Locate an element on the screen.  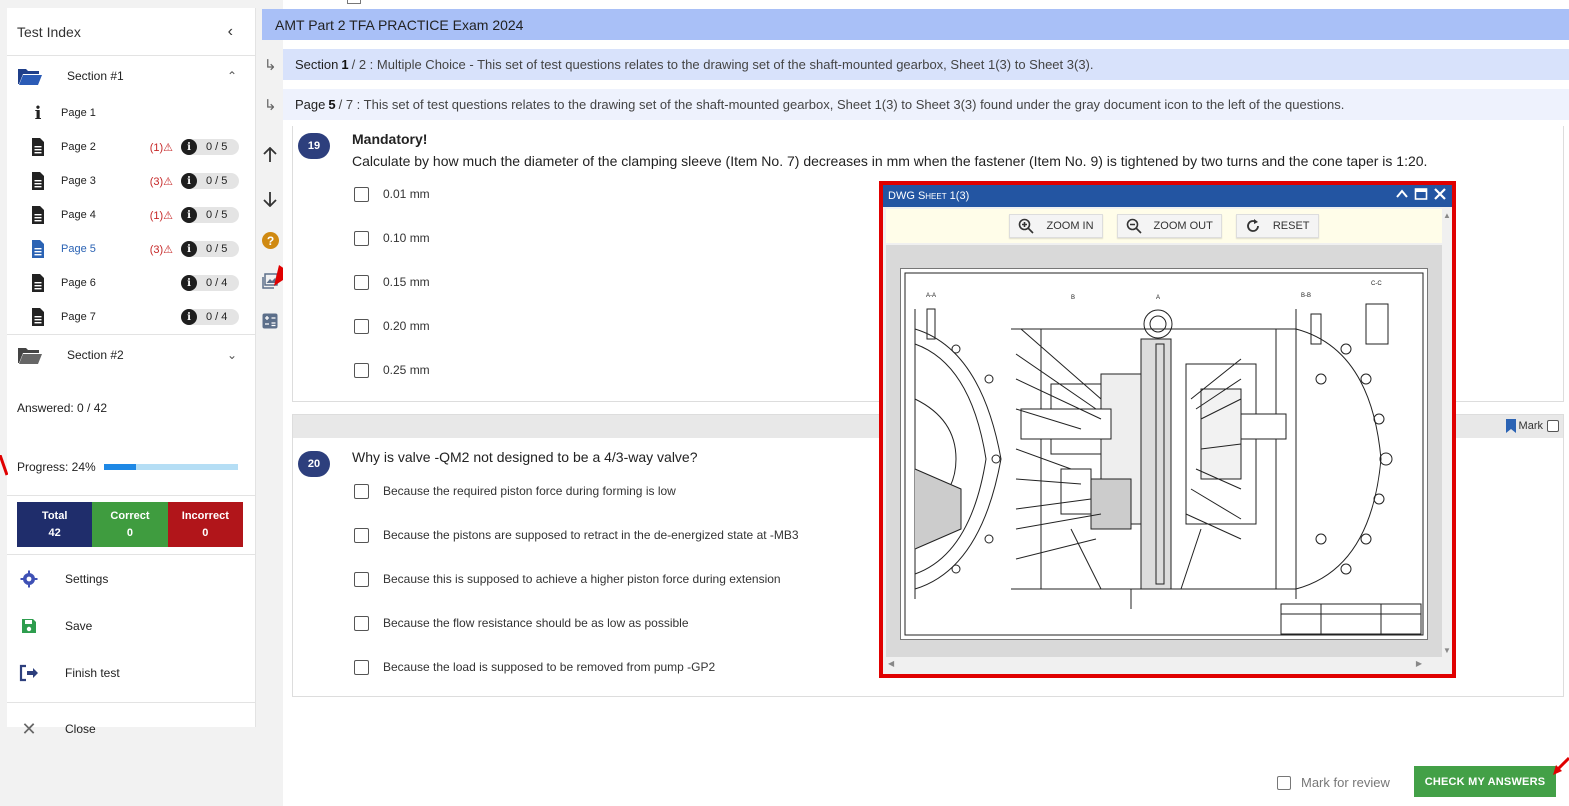
page-label: Page 6 is located at coordinates (78, 283).